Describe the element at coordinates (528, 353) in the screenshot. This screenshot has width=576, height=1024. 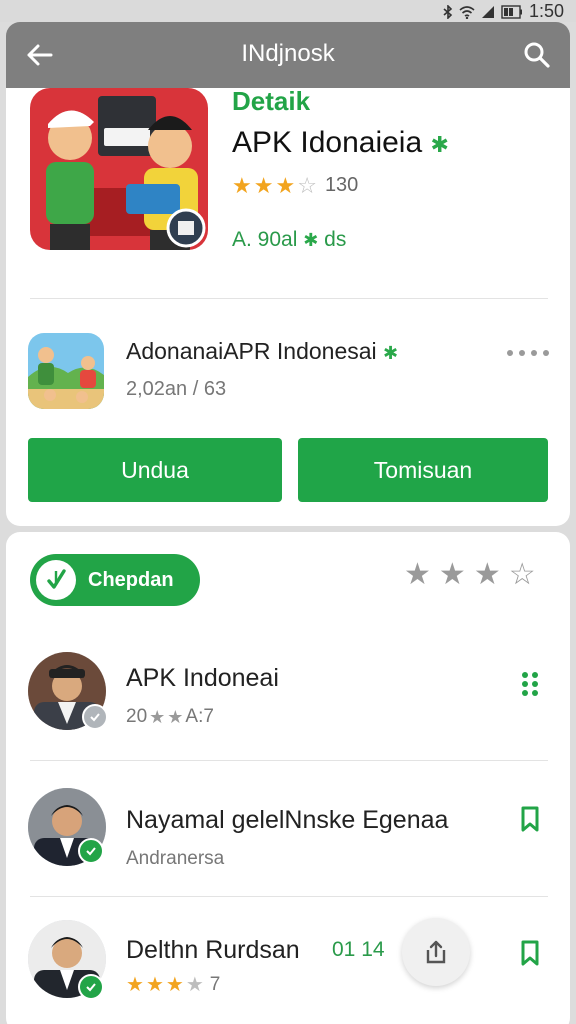
I see `more-options-icon` at that location.